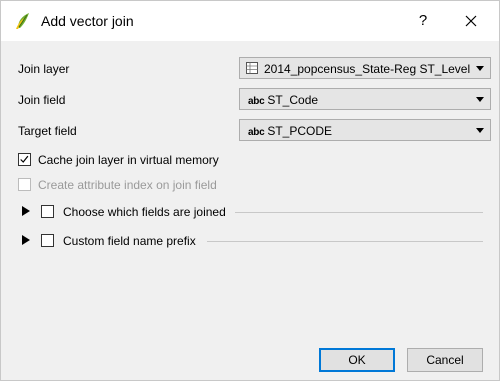  I want to click on cache-join-layer-label: Cache join layer in virtual memory, so click(128, 160).